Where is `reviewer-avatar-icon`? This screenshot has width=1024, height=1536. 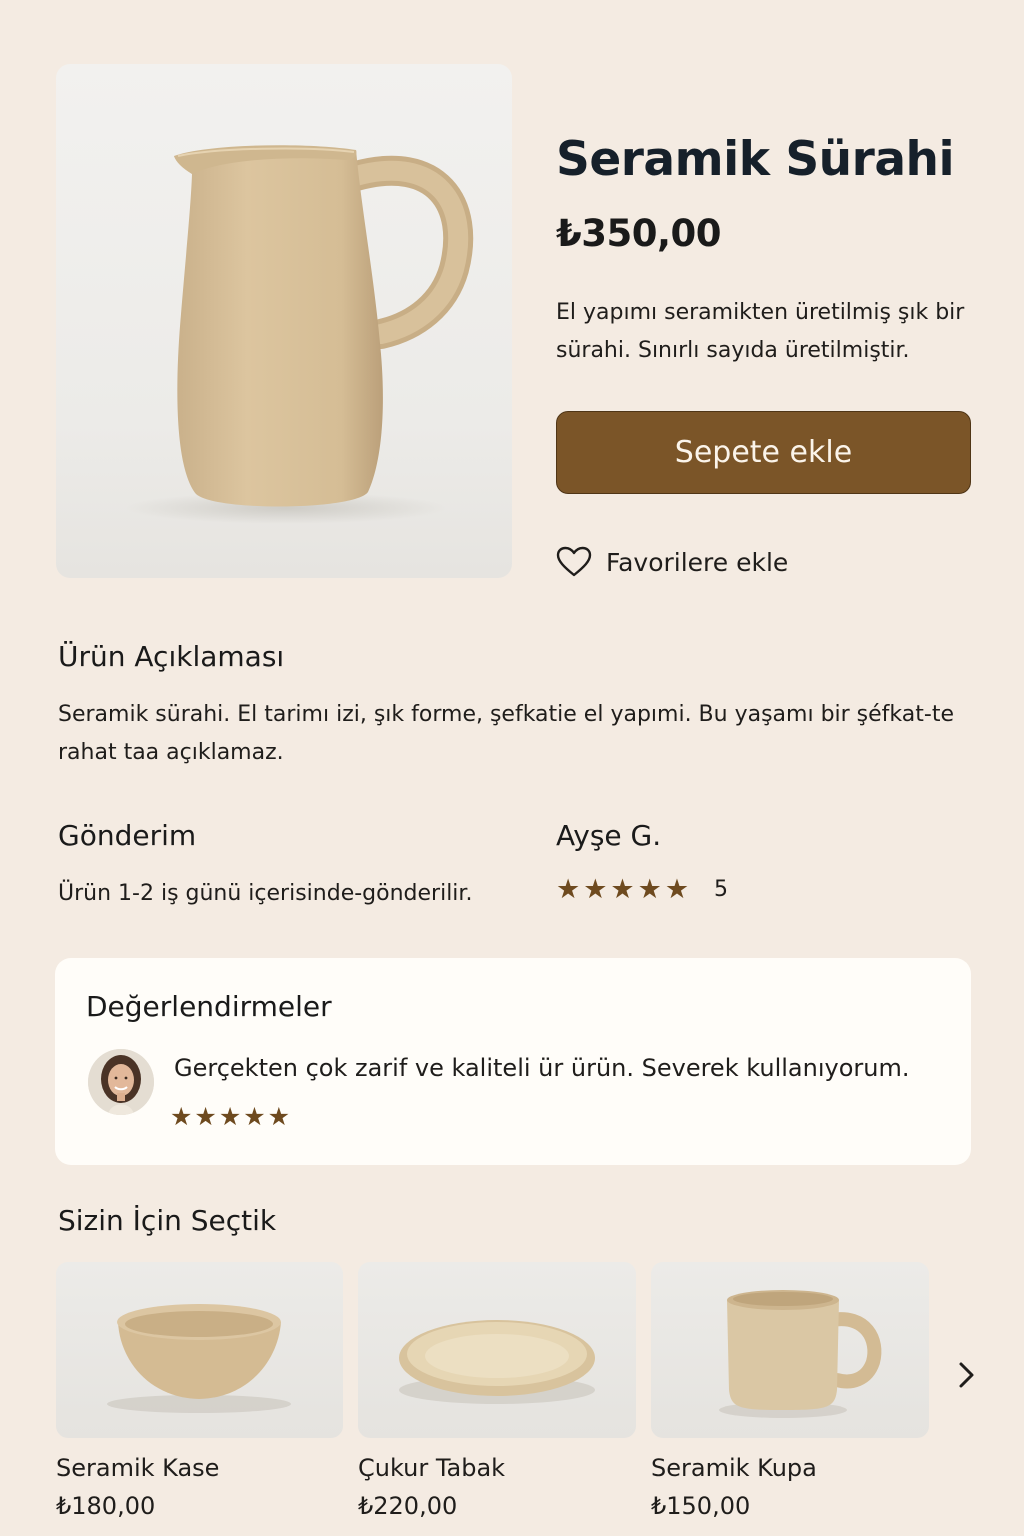 reviewer-avatar-icon is located at coordinates (121, 1082).